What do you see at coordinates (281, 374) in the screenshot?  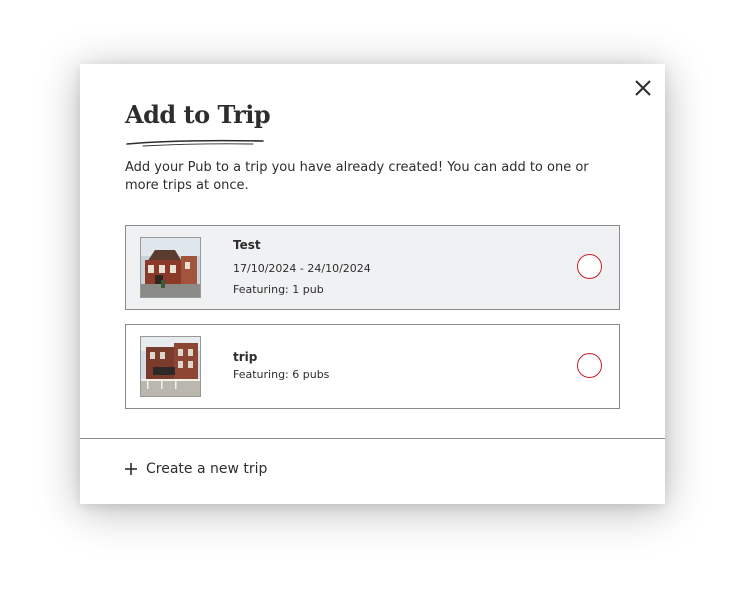 I see `trip-featuring: Featuring: 6 pubs` at bounding box center [281, 374].